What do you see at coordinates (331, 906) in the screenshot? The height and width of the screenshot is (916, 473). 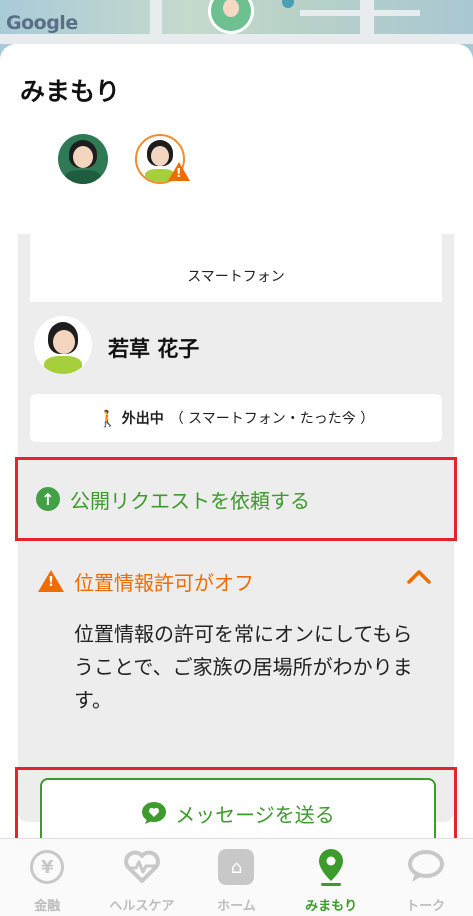 I see `tab-label: みまもり` at bounding box center [331, 906].